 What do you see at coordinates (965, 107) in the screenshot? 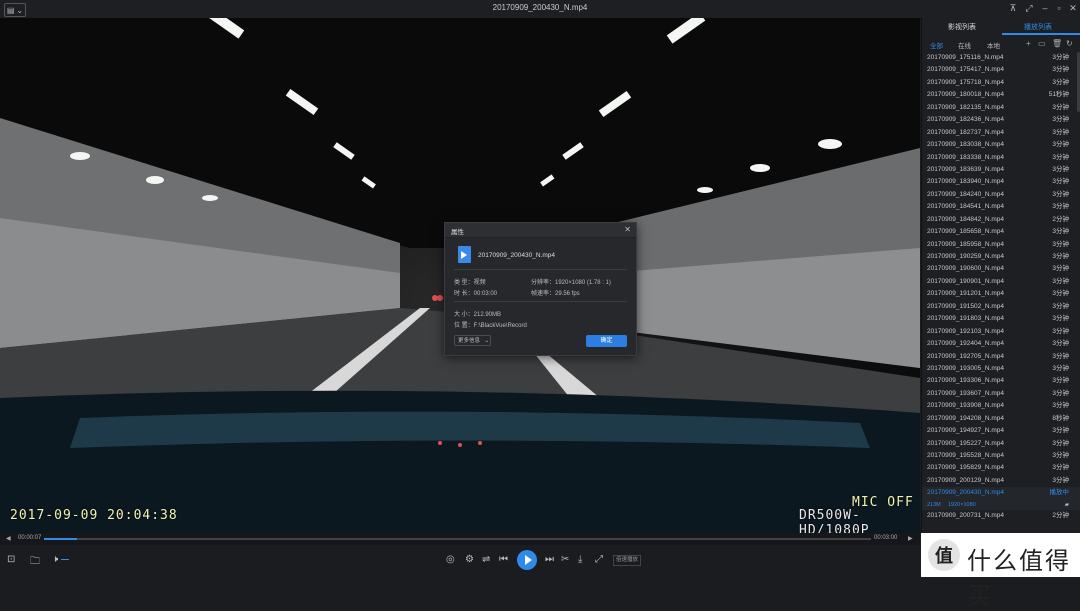
I see `item-name: 20170909_182135_N.mp4` at bounding box center [965, 107].